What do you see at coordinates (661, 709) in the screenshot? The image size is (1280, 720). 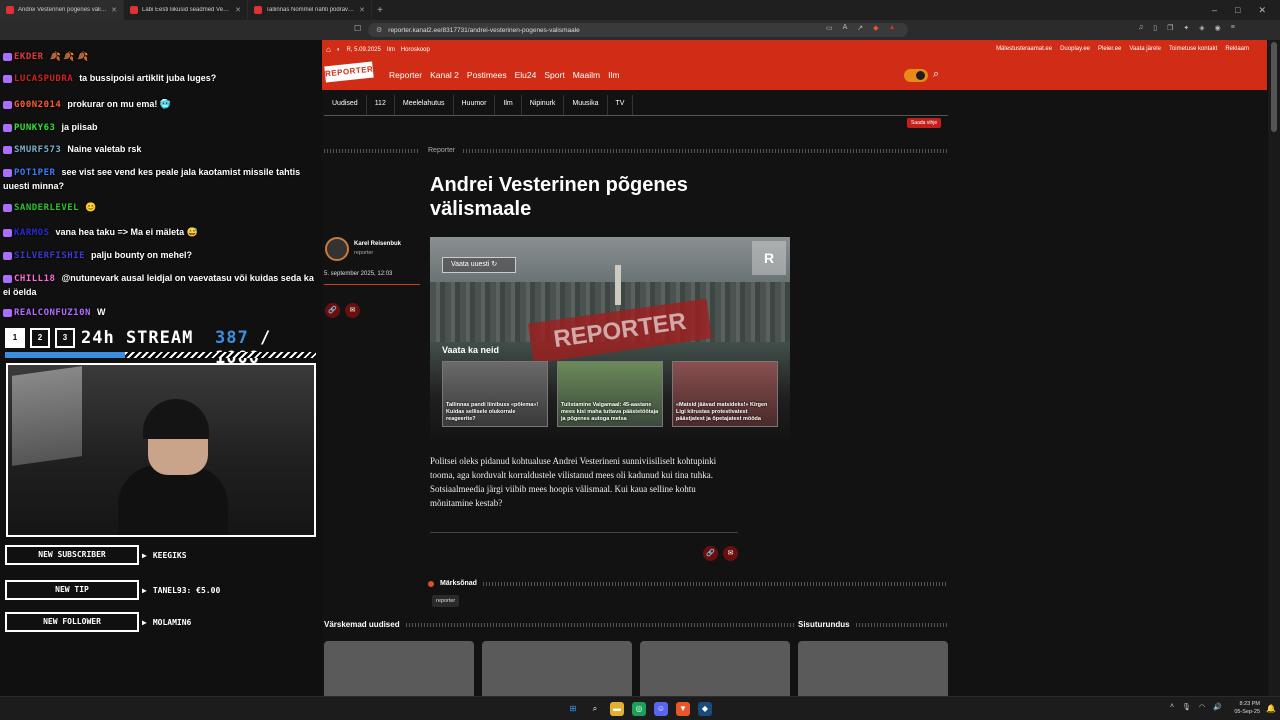 I see `discord-icon: ☺` at bounding box center [661, 709].